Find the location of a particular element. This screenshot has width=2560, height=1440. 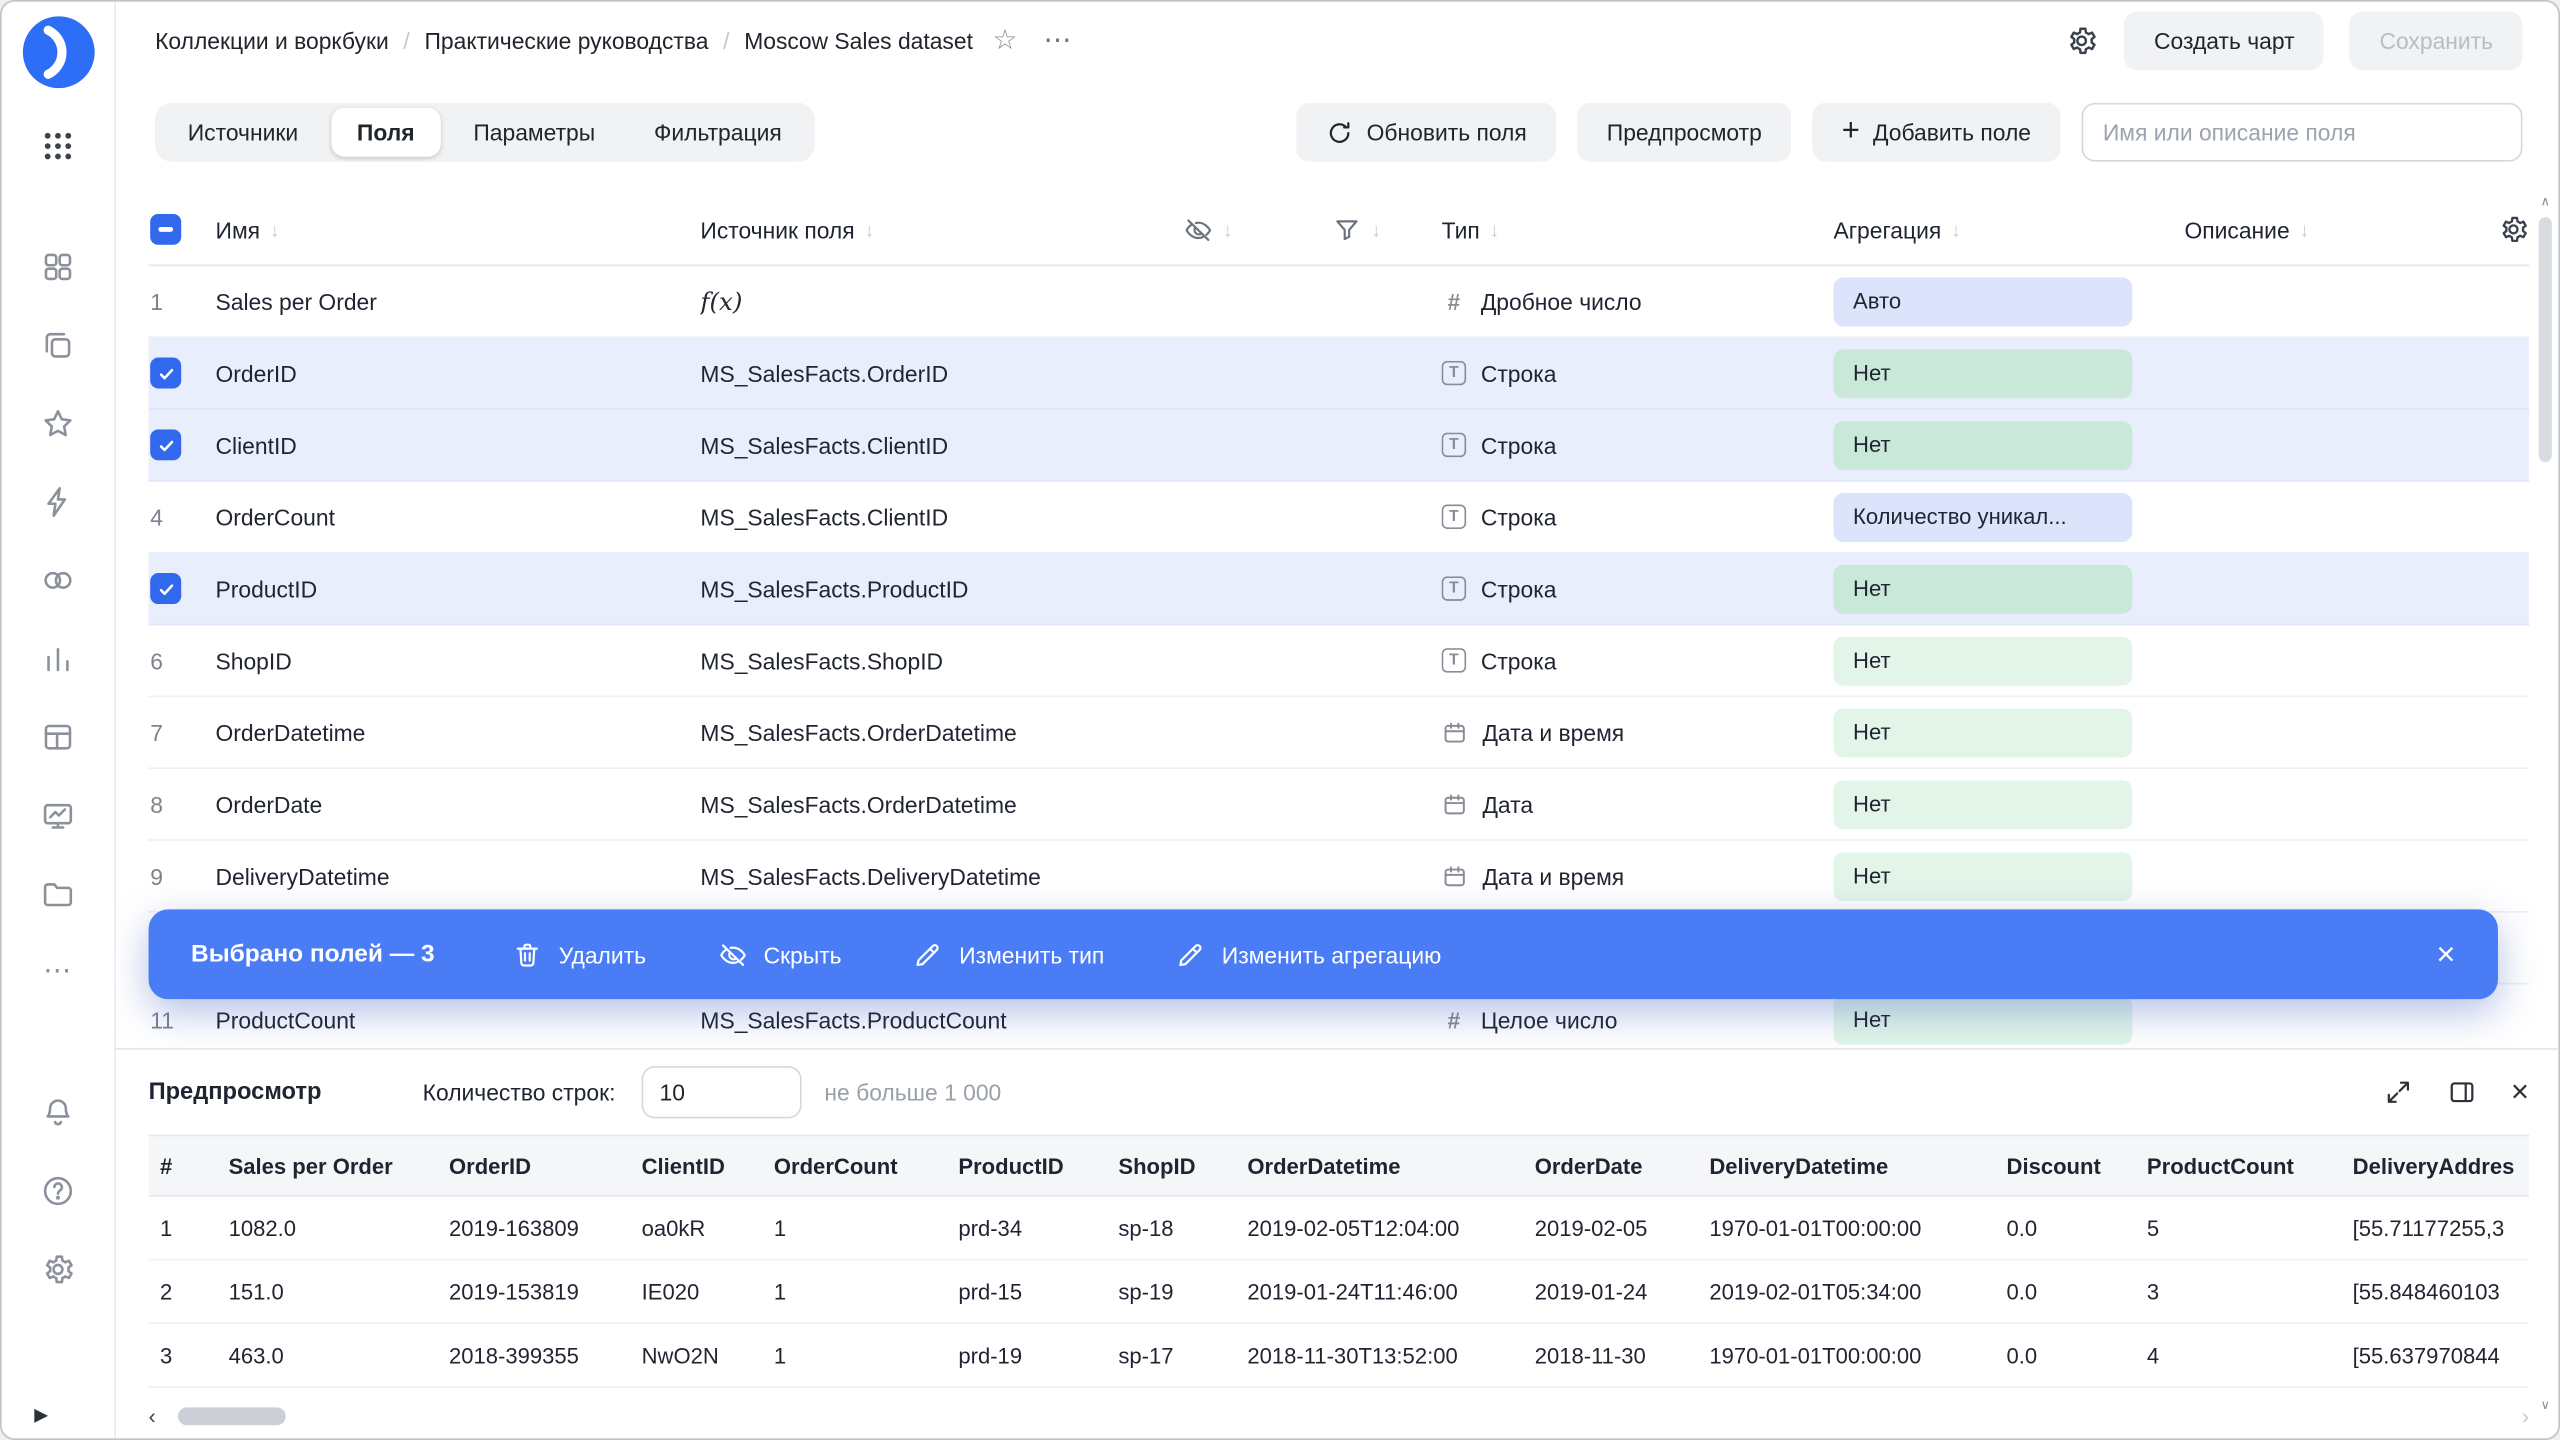

connections-icon is located at coordinates (57, 501).